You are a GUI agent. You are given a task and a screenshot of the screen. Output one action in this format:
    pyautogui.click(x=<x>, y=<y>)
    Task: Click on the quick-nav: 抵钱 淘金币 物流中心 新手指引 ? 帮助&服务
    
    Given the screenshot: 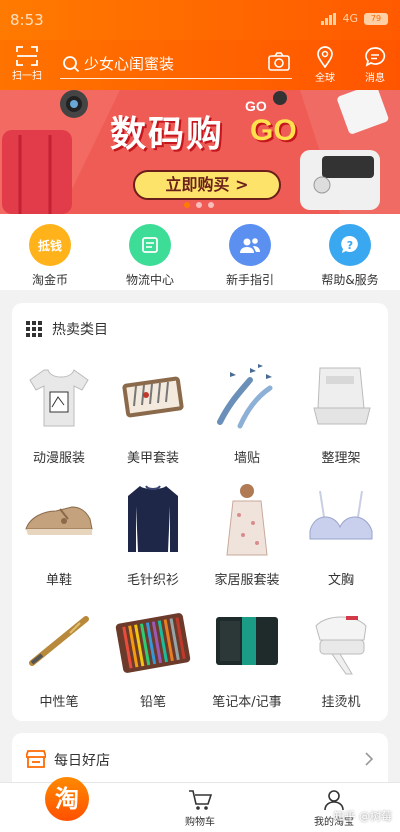 What is the action you would take?
    pyautogui.click(x=200, y=252)
    